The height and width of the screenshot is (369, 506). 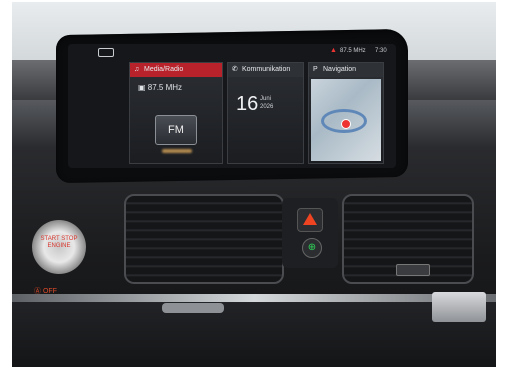 I want to click on seat-heating-button, so click(x=413, y=270).